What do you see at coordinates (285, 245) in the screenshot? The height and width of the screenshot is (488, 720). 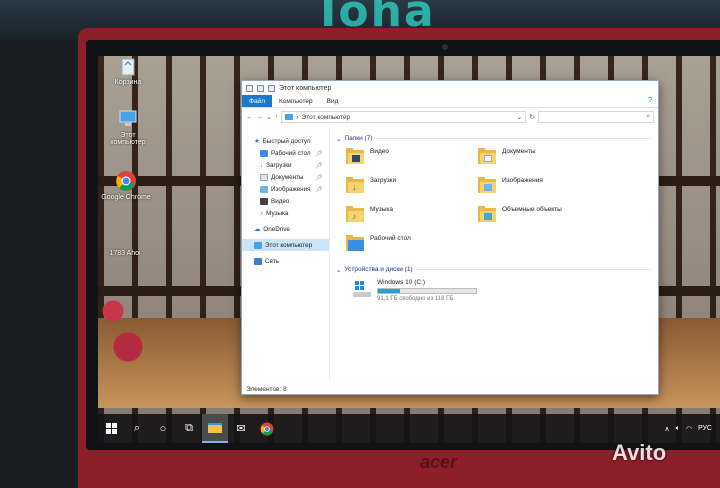 I see `nav-this-pc: Этот компьютер` at bounding box center [285, 245].